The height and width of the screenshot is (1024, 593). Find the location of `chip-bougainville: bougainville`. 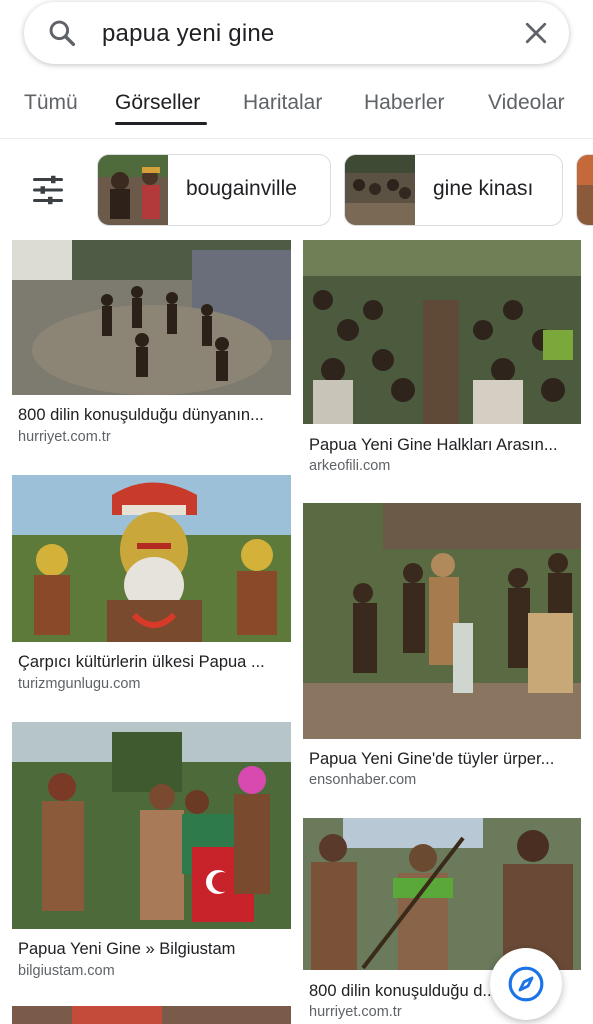

chip-bougainville: bougainville is located at coordinates (214, 190).